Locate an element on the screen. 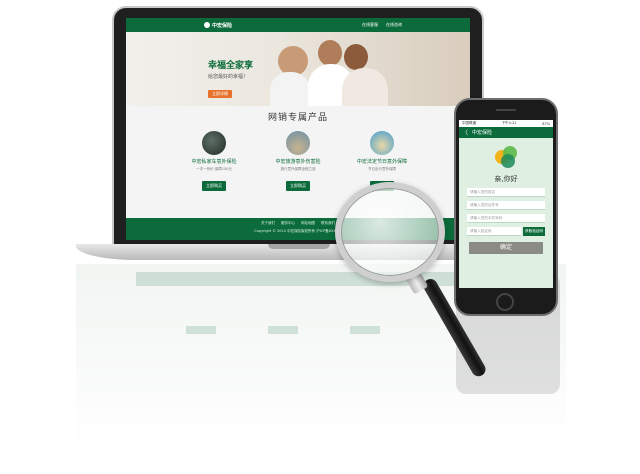 The height and width of the screenshot is (474, 640). app-title: 中宏保险 is located at coordinates (482, 133).